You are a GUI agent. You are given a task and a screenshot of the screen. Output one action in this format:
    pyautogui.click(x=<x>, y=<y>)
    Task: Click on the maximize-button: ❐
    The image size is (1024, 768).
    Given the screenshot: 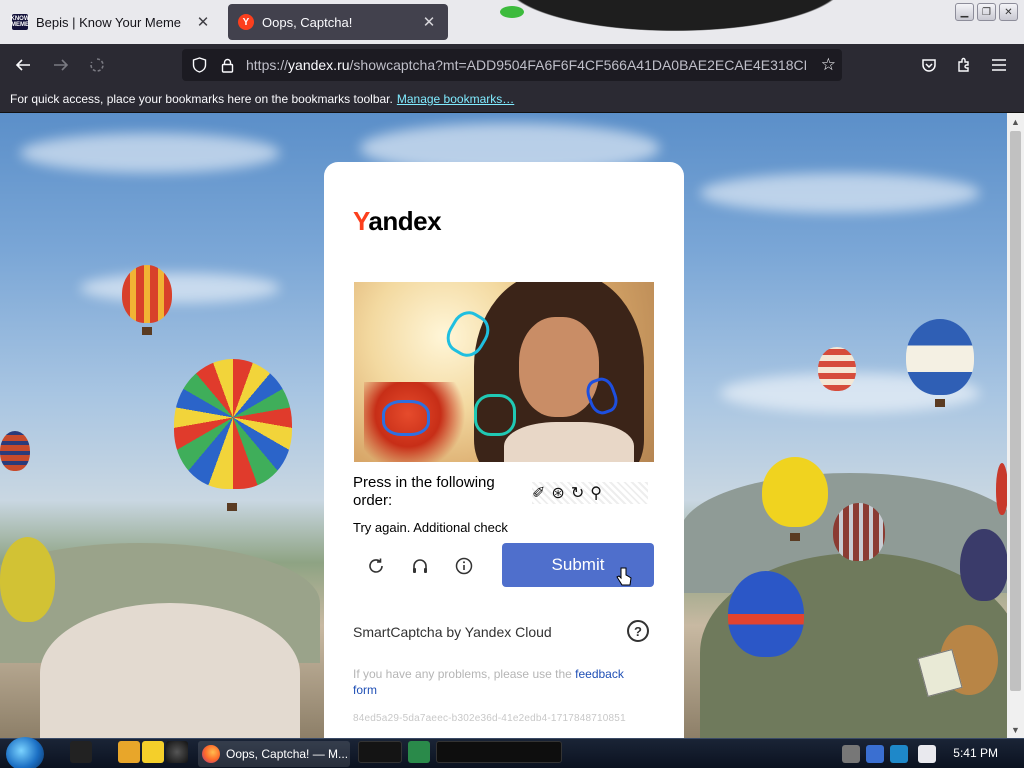 What is the action you would take?
    pyautogui.click(x=986, y=12)
    